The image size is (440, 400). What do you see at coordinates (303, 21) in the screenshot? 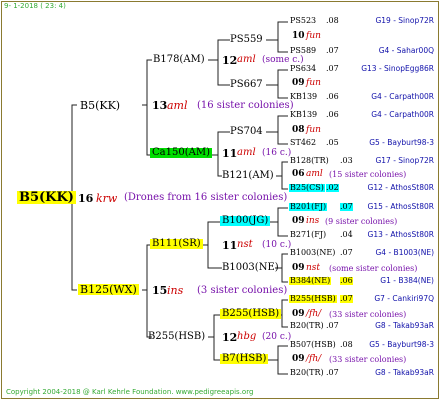
I see `leaf-queen: PS523` at bounding box center [303, 21].